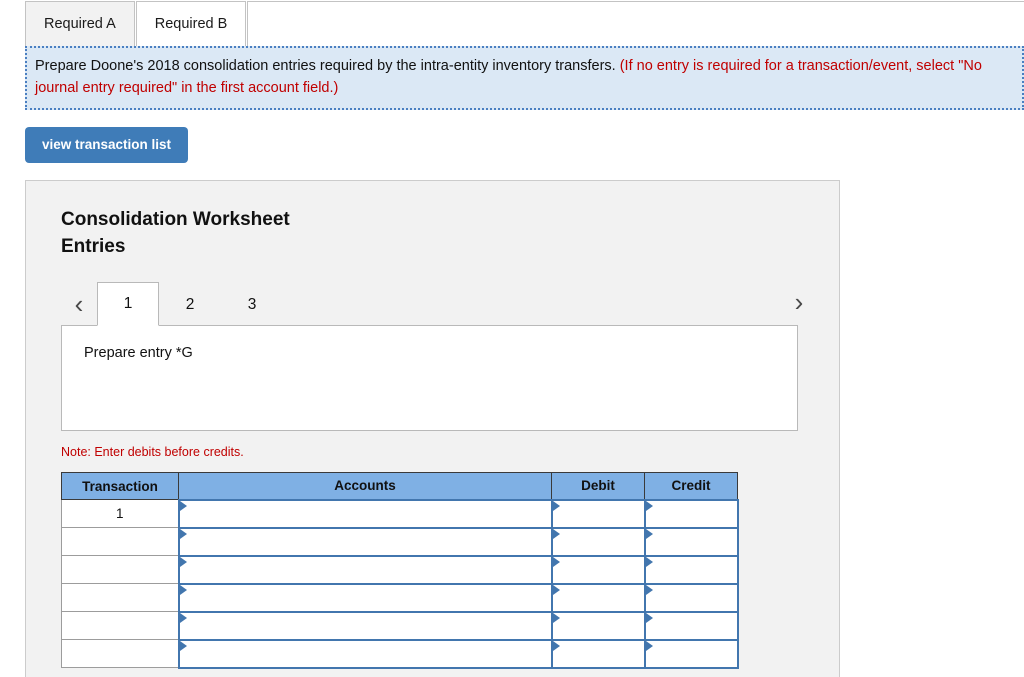 Image resolution: width=1024 pixels, height=677 pixels. I want to click on row-5-accounts-select, so click(365, 625).